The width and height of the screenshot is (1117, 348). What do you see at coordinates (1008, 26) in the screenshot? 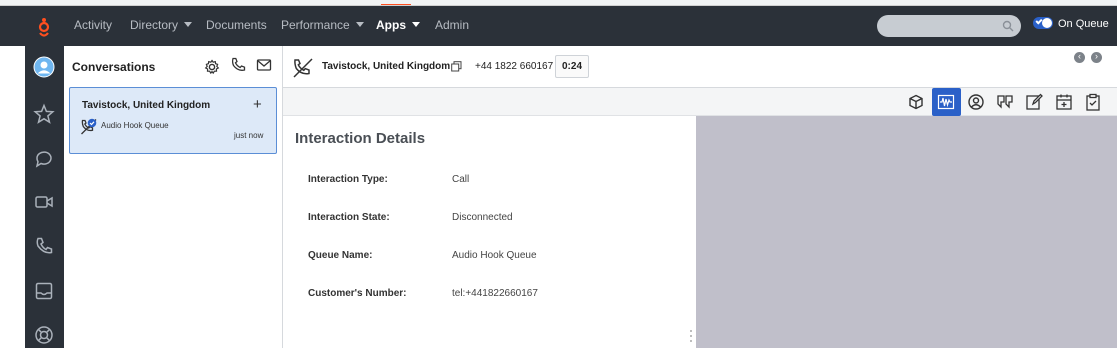
I see `search-icon` at bounding box center [1008, 26].